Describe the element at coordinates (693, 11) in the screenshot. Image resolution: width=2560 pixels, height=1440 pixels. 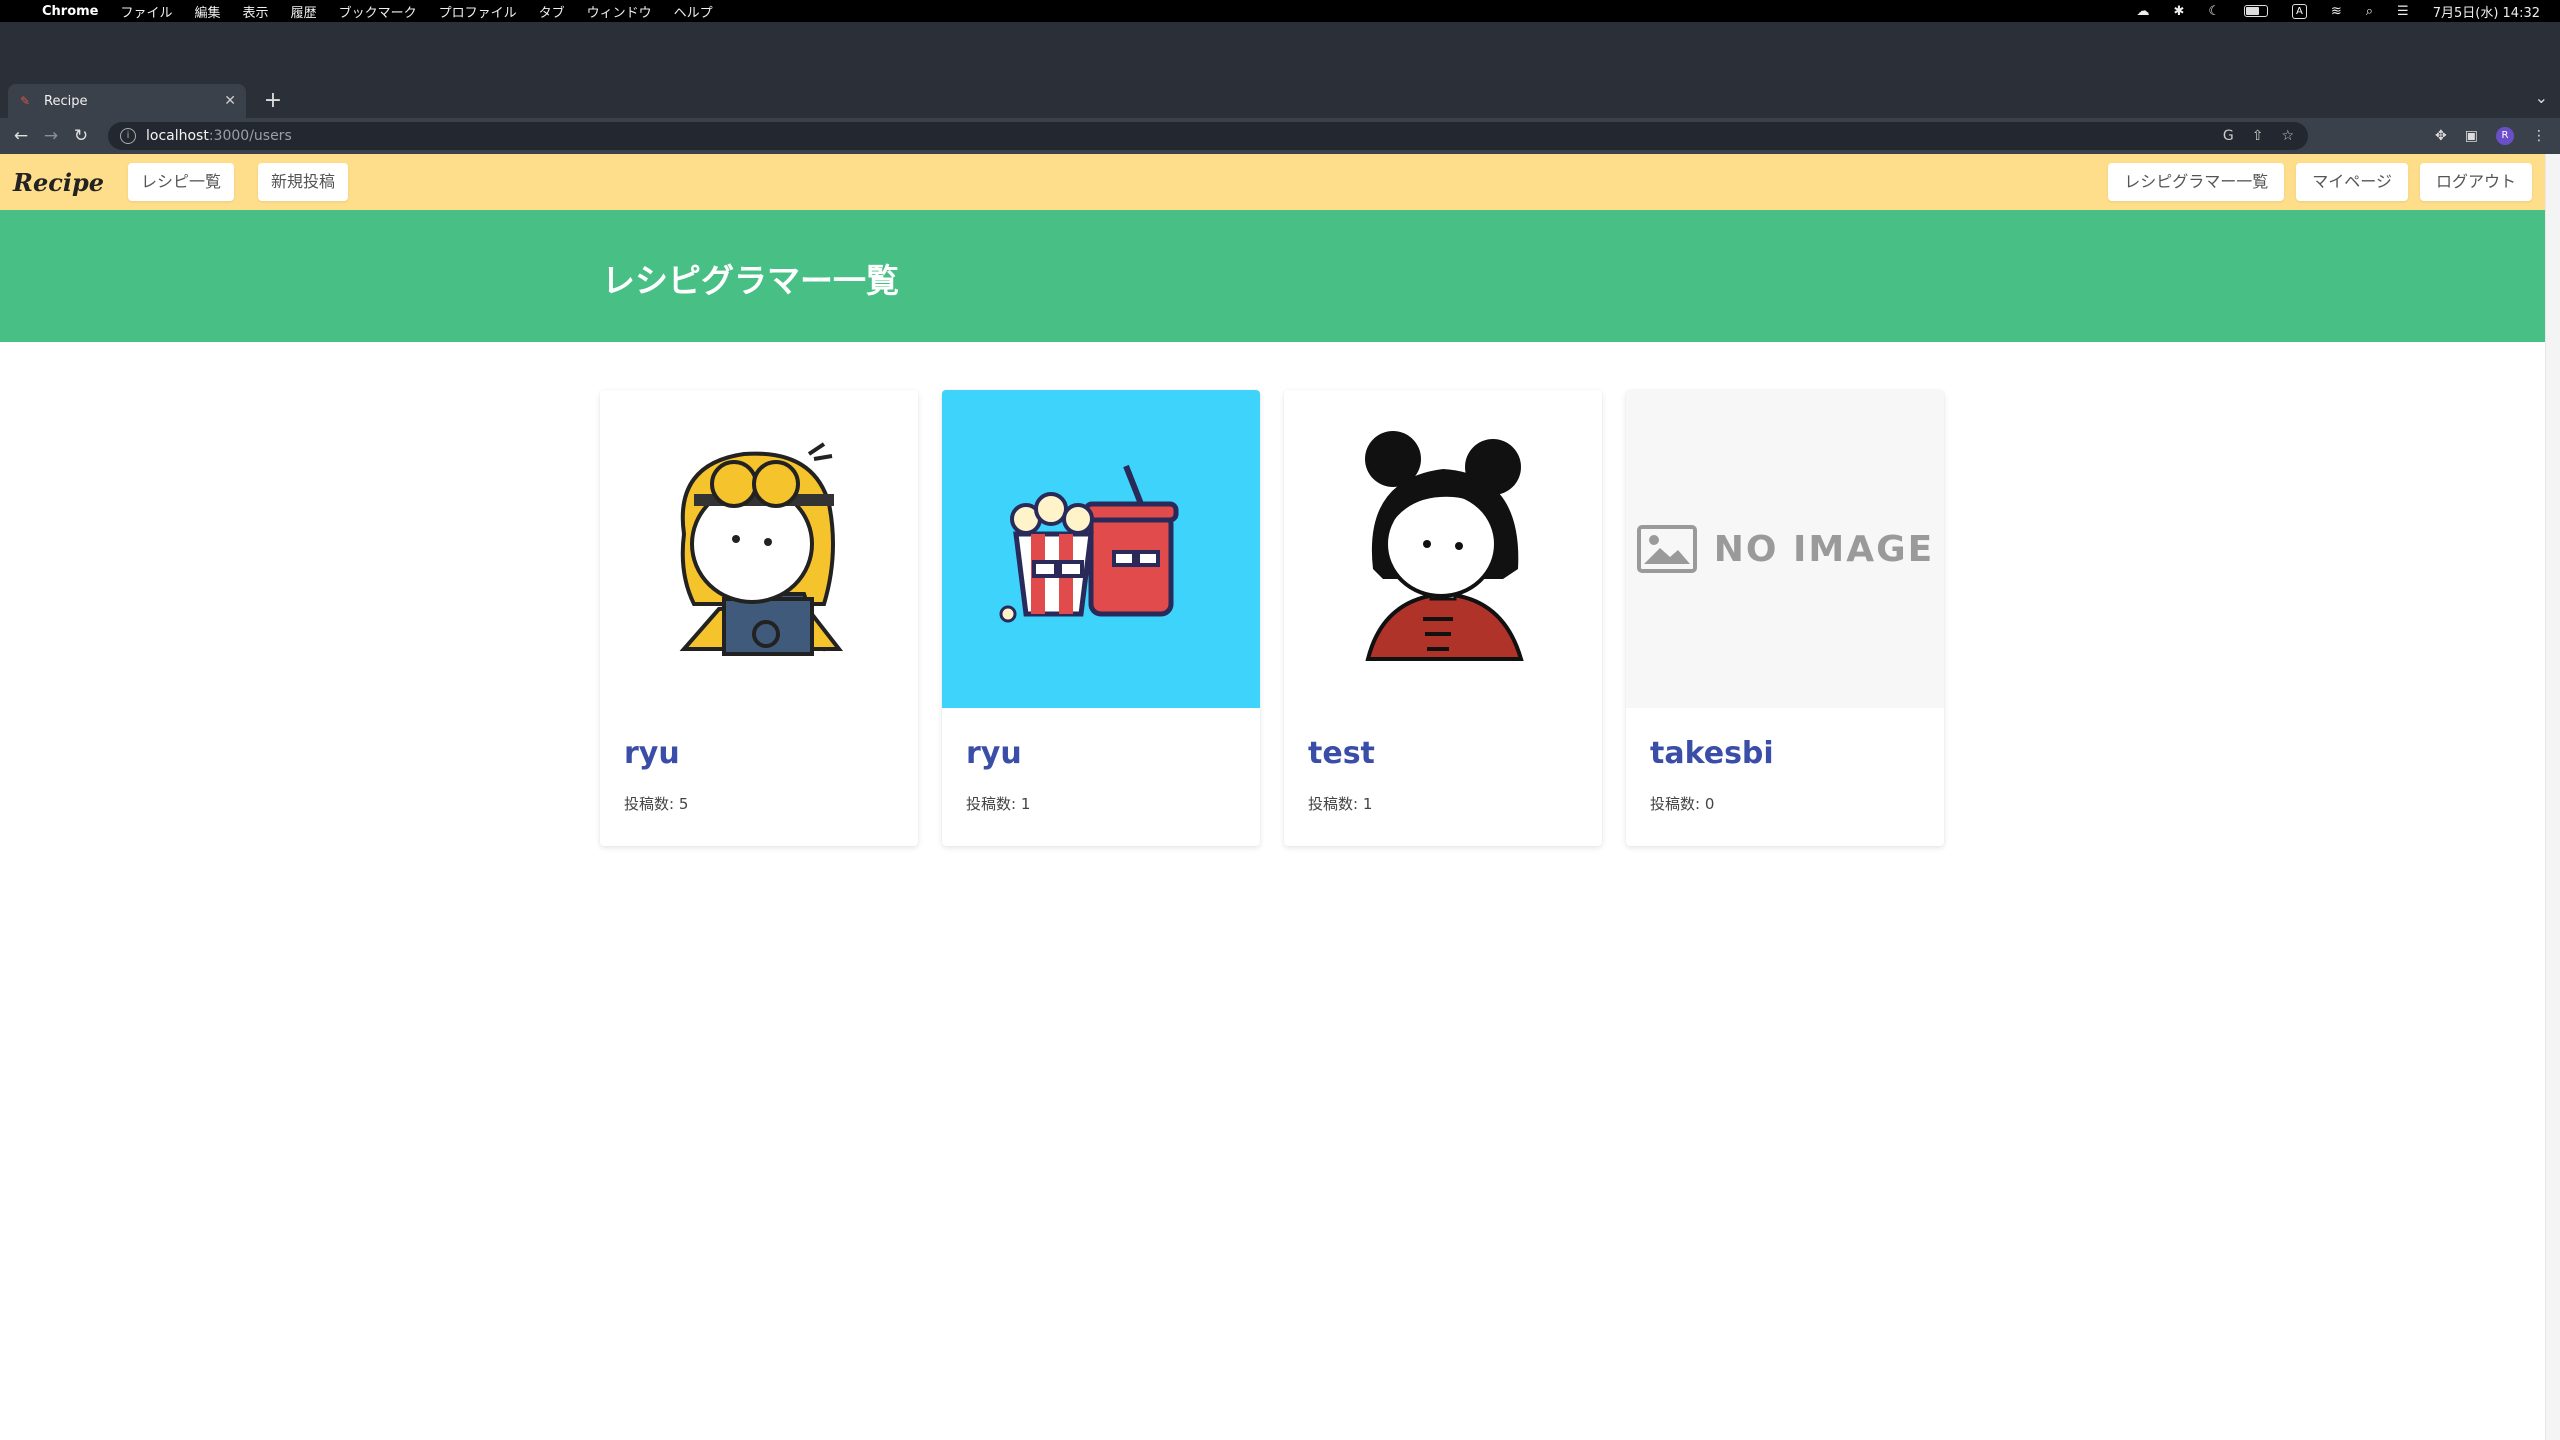
I see `menubar-item-help: ヘルプ` at that location.